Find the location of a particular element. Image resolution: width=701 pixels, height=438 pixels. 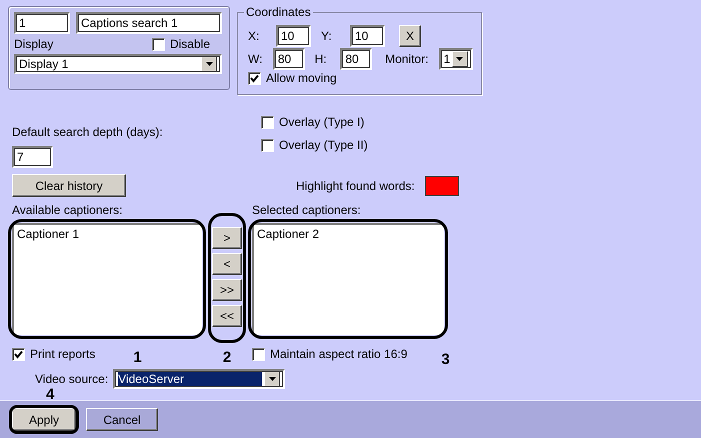

highlight-outline is located at coordinates (44, 419).